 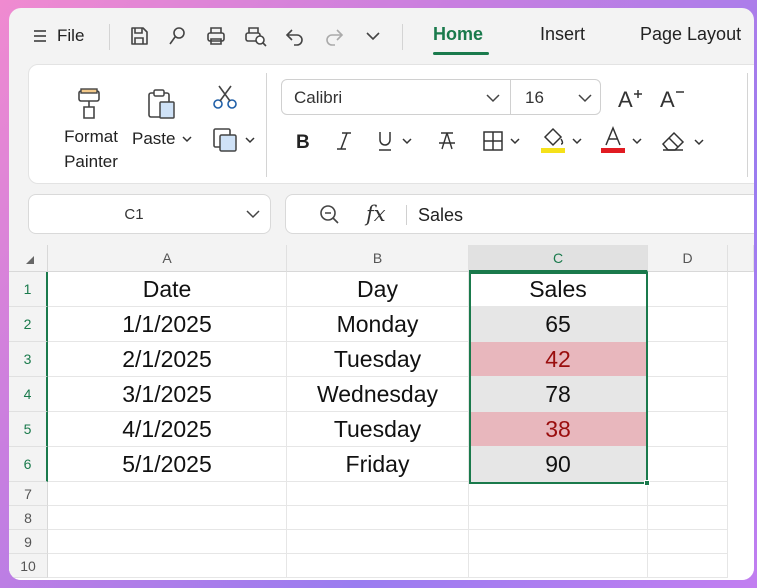 I want to click on column-header-c: C, so click(x=558, y=258).